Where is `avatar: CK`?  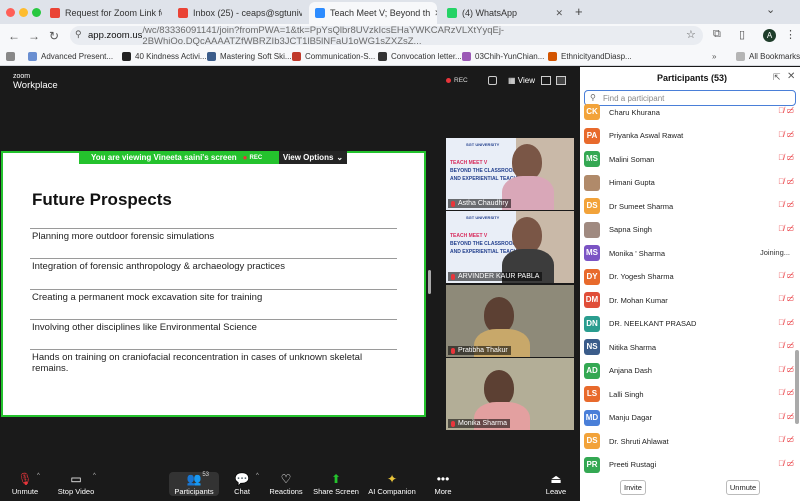
avatar: CK is located at coordinates (592, 112).